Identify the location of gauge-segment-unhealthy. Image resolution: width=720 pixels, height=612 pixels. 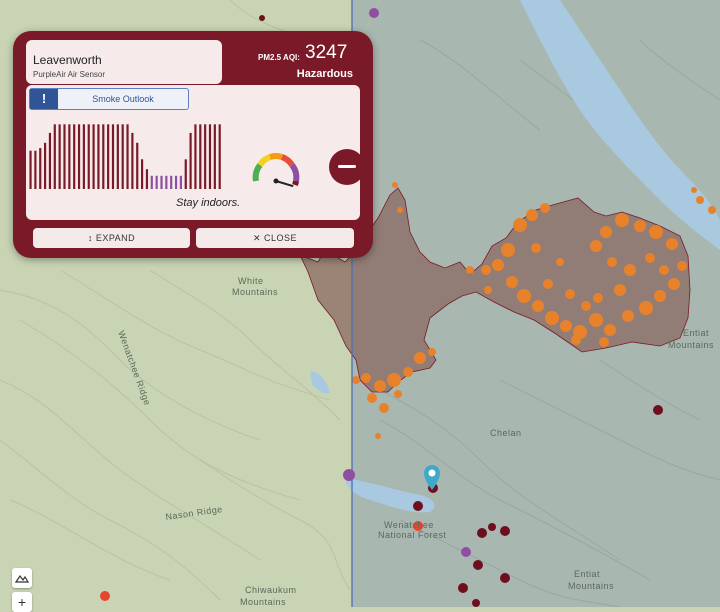
(287, 160).